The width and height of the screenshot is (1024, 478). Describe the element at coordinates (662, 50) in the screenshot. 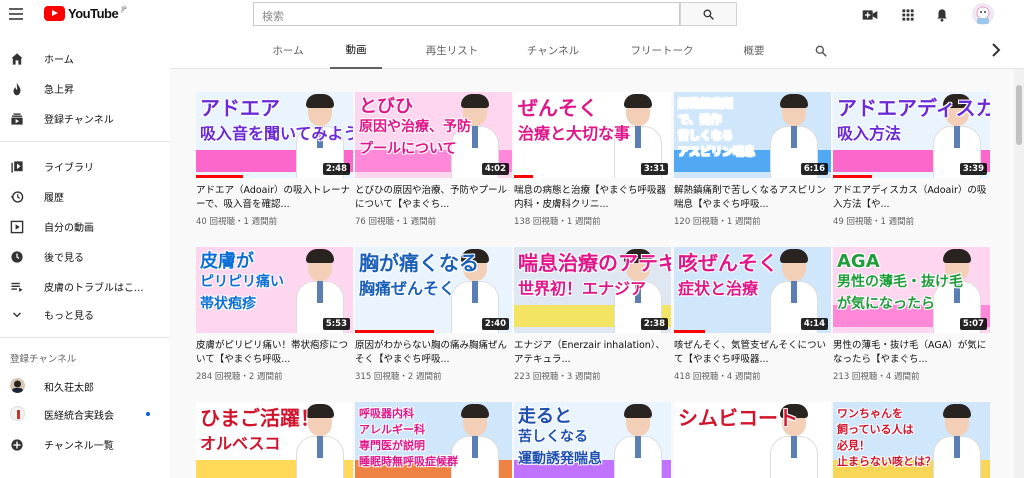

I see `tab-free-talk: フリートーク` at that location.